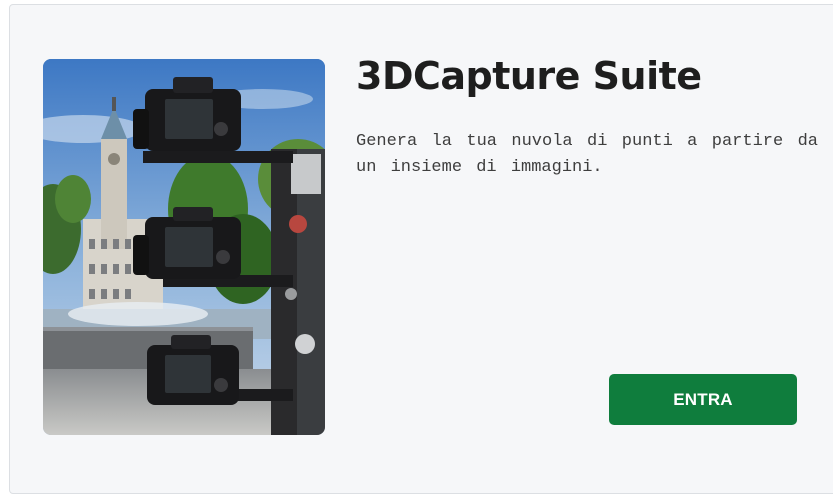 The image size is (833, 494). What do you see at coordinates (703, 399) in the screenshot?
I see `enter-button: ENTRA` at bounding box center [703, 399].